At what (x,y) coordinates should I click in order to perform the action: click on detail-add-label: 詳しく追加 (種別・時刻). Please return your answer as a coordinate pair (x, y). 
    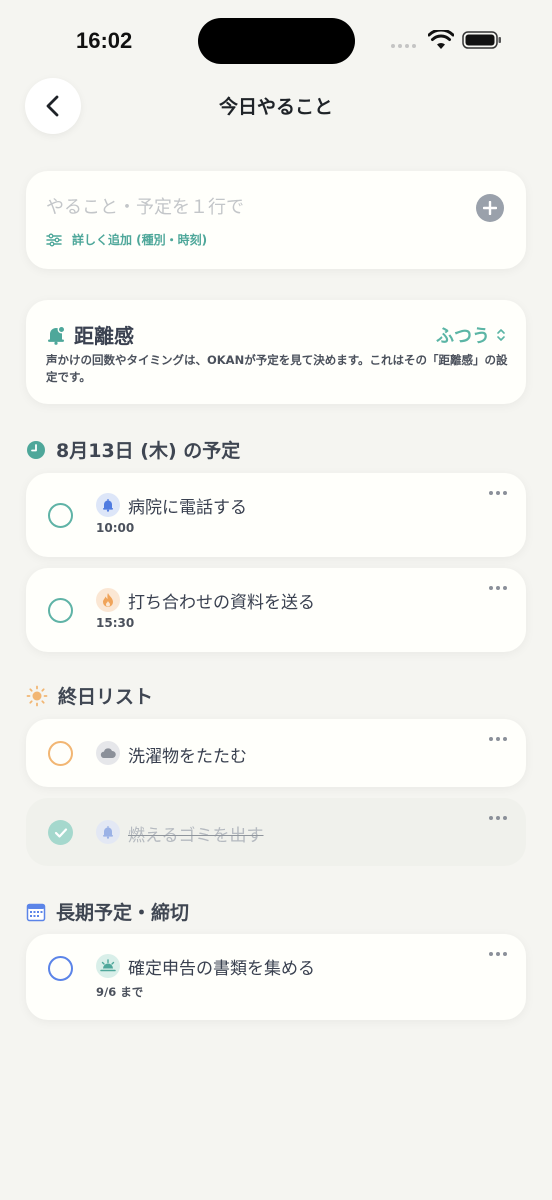
    Looking at the image, I should click on (140, 240).